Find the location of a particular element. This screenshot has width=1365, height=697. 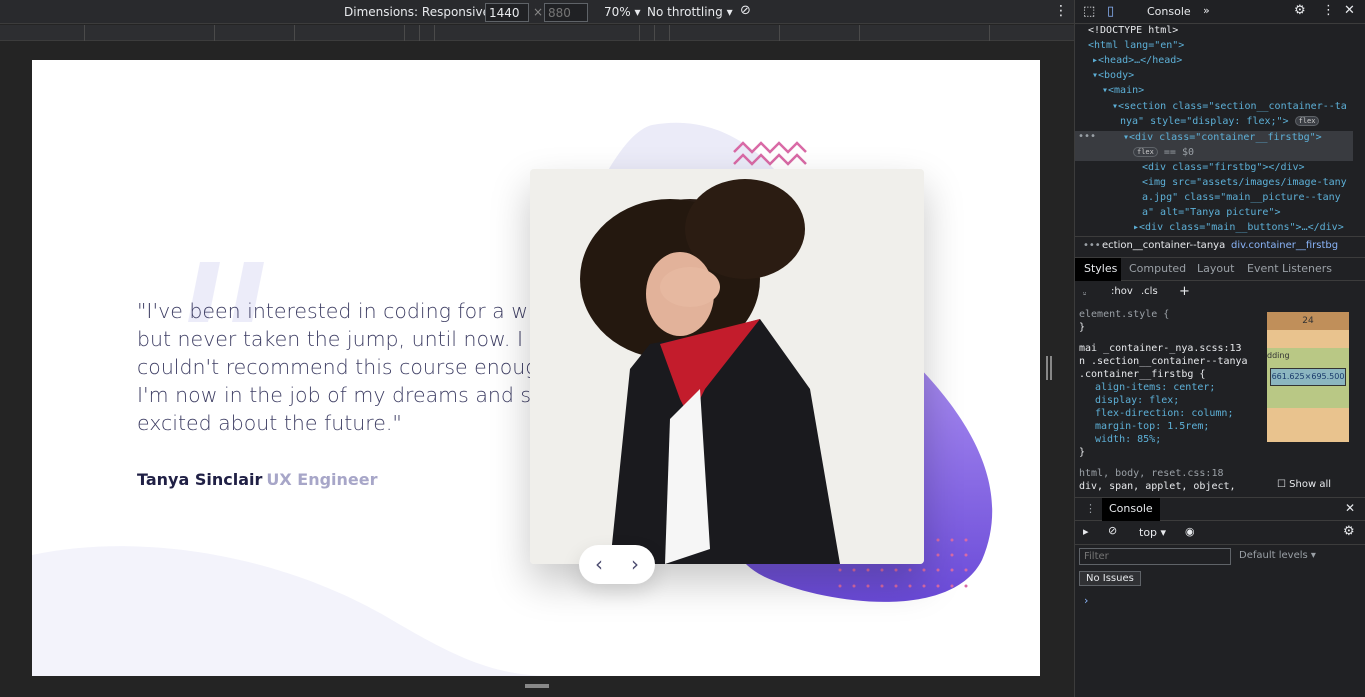

add-rule-icon: + is located at coordinates (1184, 291).